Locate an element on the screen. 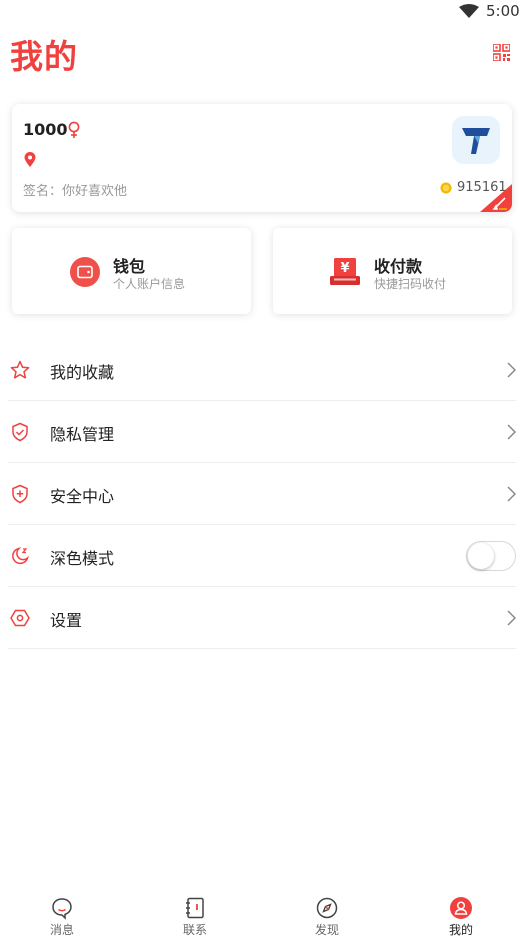 This screenshot has width=524, height=941. nav-label: 联系 is located at coordinates (194, 930).